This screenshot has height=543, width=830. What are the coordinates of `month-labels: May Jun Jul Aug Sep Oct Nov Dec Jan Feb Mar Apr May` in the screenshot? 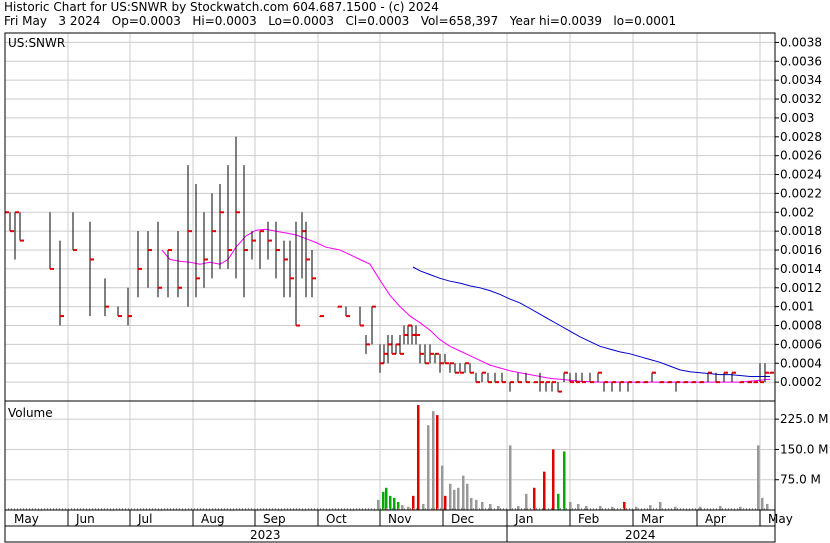 It's located at (403, 519).